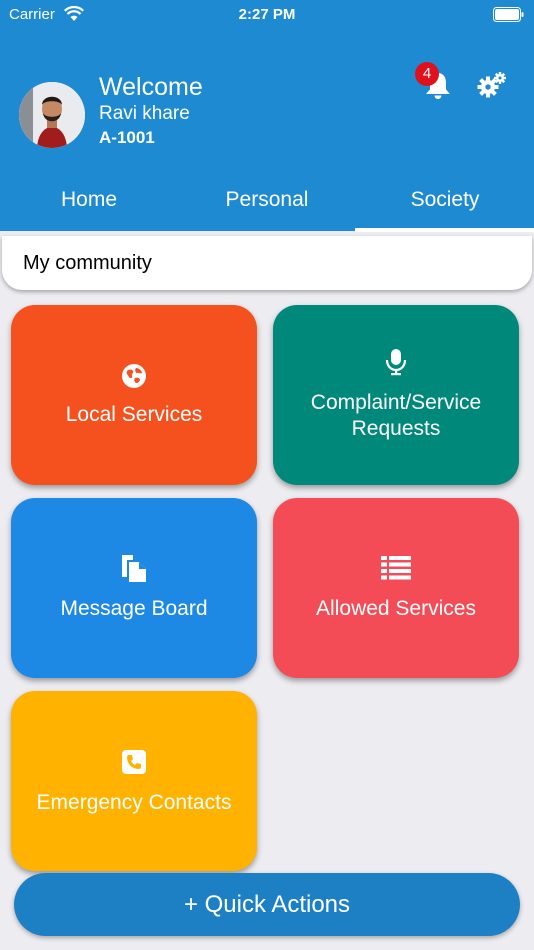  What do you see at coordinates (396, 362) in the screenshot?
I see `microphone-icon` at bounding box center [396, 362].